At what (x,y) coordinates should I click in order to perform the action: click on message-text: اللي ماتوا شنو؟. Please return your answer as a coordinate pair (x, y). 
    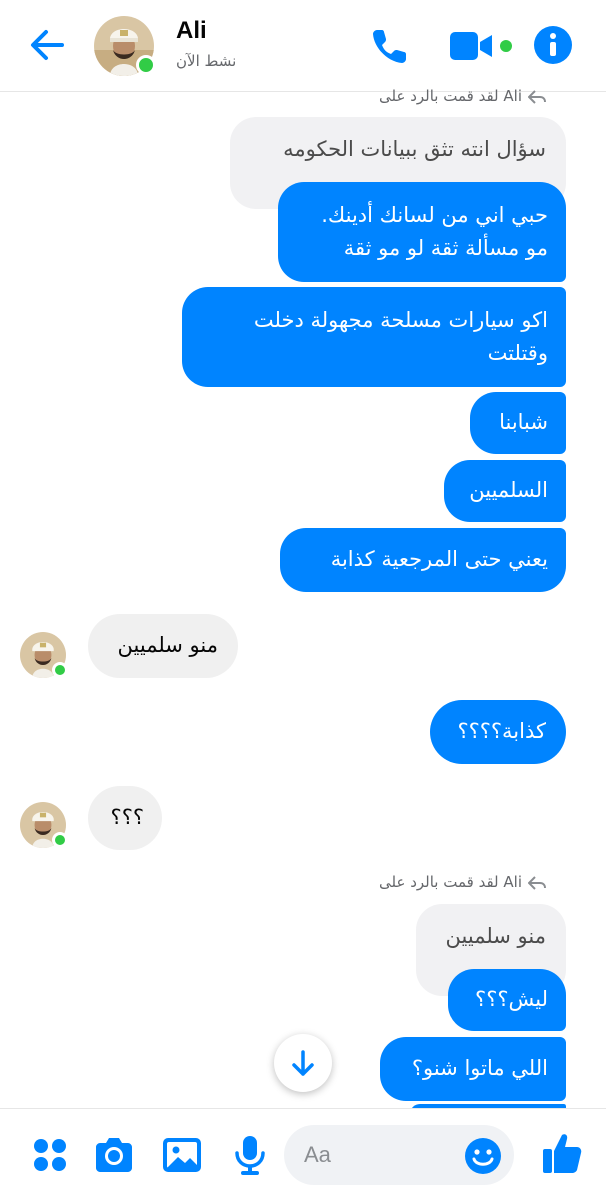
    Looking at the image, I should click on (479, 1068).